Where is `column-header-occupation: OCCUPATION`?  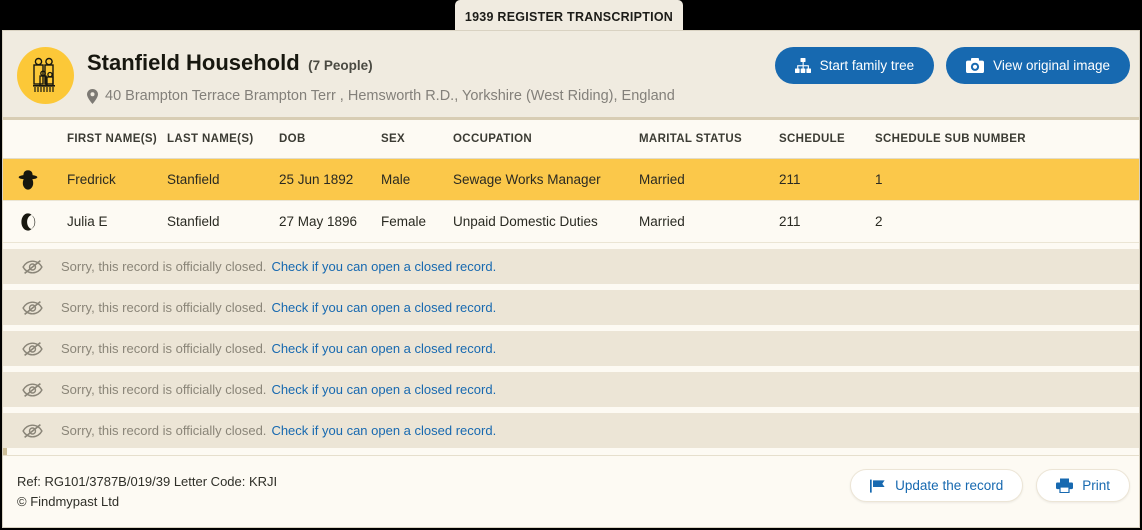 column-header-occupation: OCCUPATION is located at coordinates (493, 139).